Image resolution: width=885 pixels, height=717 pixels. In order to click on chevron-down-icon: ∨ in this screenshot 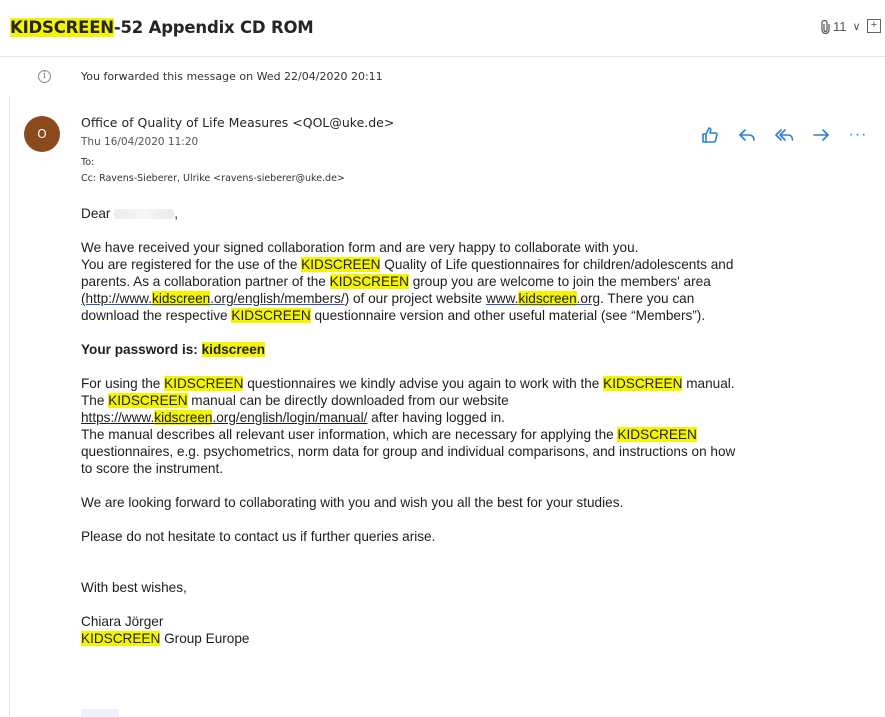, I will do `click(856, 27)`.